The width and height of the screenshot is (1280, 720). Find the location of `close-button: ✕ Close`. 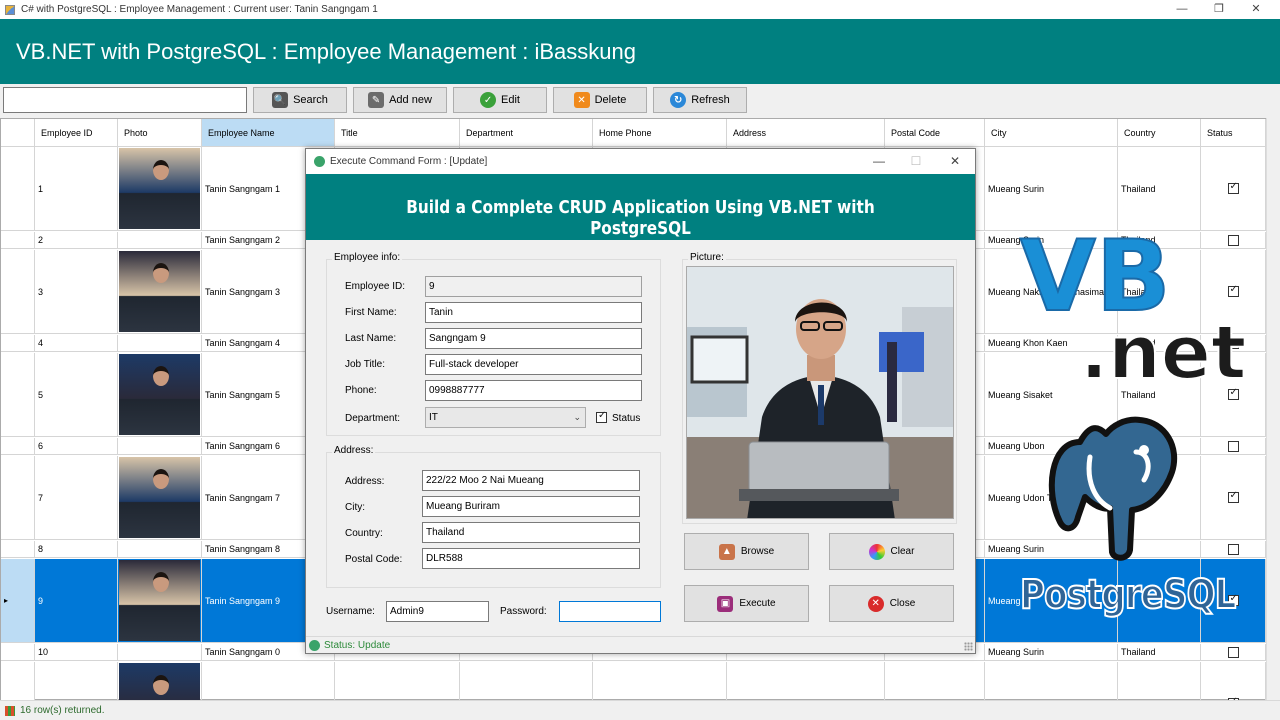

close-button: ✕ Close is located at coordinates (891, 603).